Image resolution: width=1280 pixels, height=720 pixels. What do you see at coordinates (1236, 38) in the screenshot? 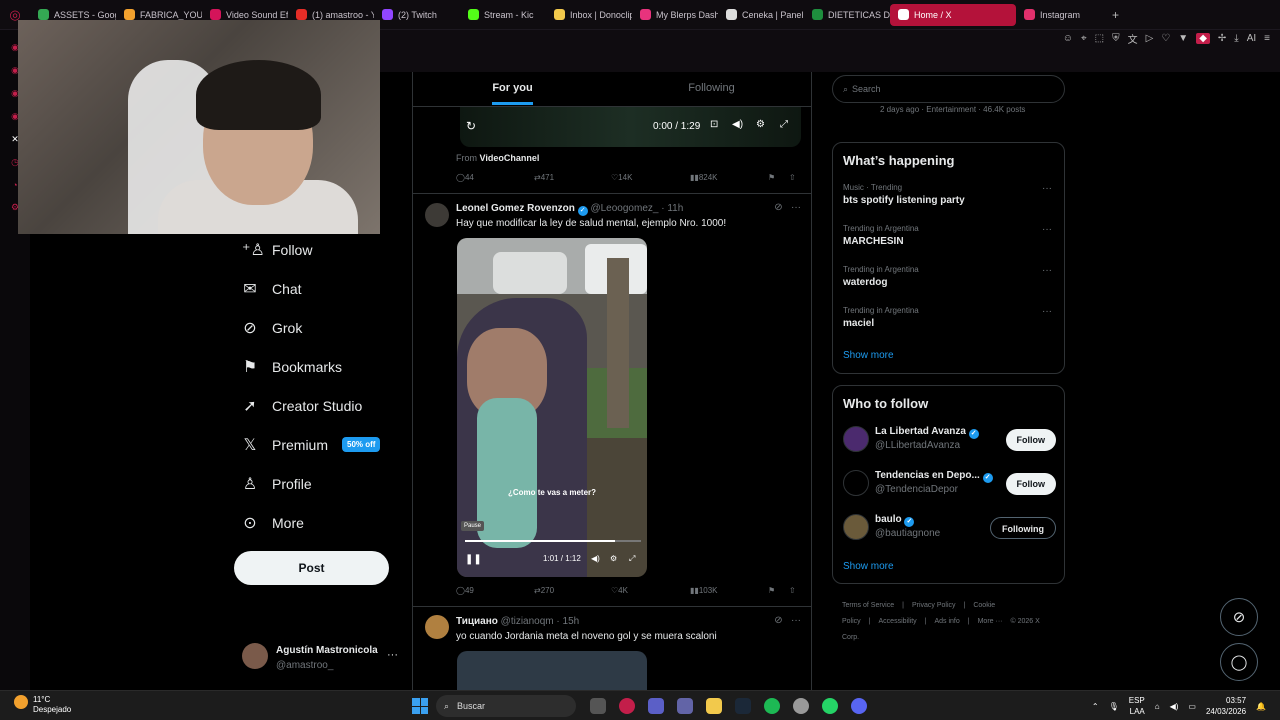
I see `download-icon: ⤓` at bounding box center [1236, 38].